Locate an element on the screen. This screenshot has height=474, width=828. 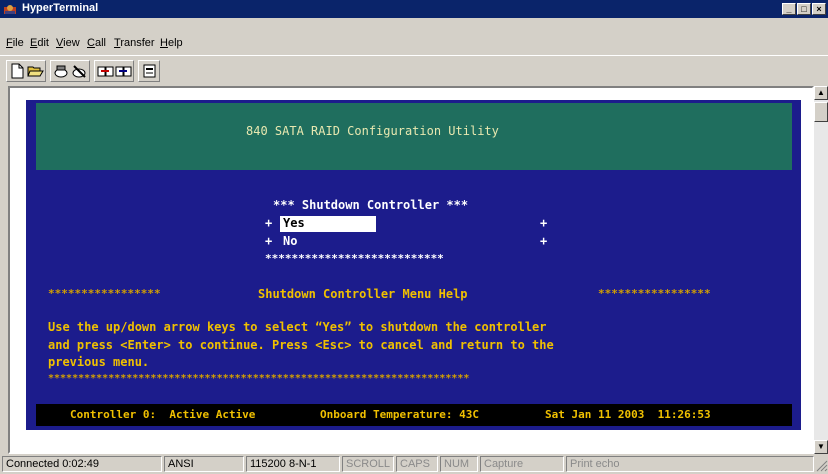
title-bar: HyperTerminal _ □ × is located at coordinates (414, 9).